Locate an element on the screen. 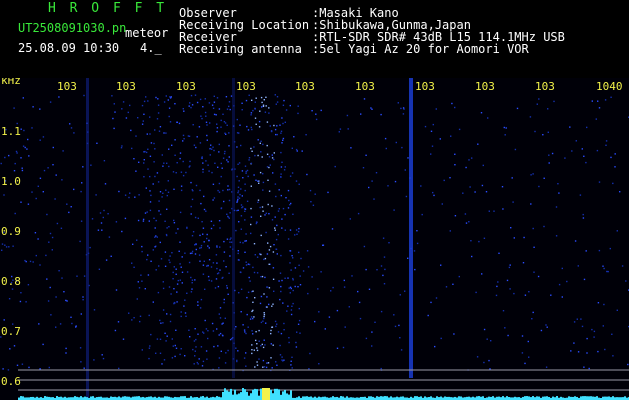  datetime-label: 25.08.09 10:30 is located at coordinates (69, 48).